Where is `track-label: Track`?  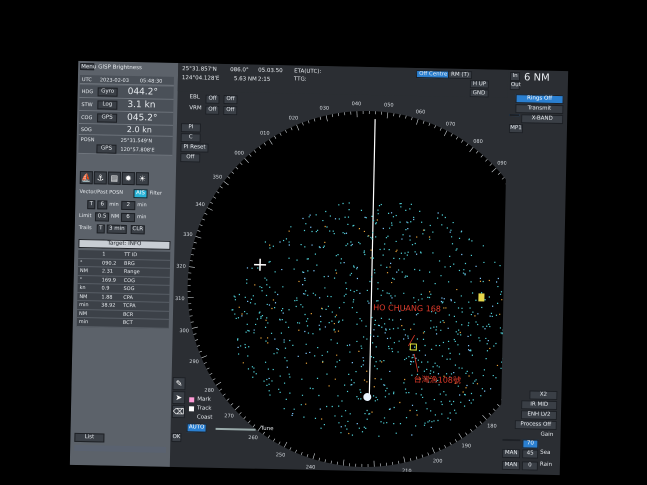
track-label: Track is located at coordinates (204, 408).